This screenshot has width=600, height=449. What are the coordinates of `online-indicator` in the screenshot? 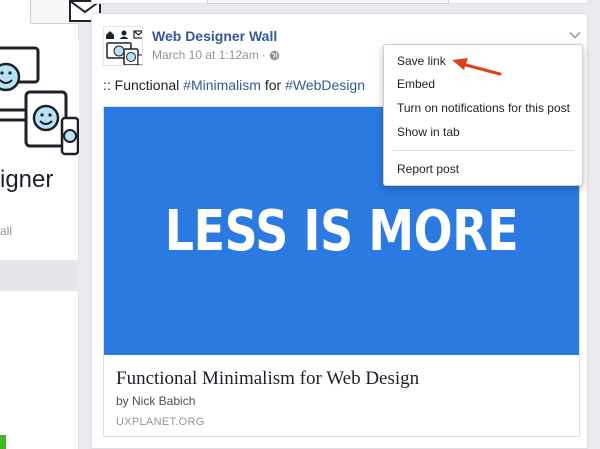 It's located at (3, 442).